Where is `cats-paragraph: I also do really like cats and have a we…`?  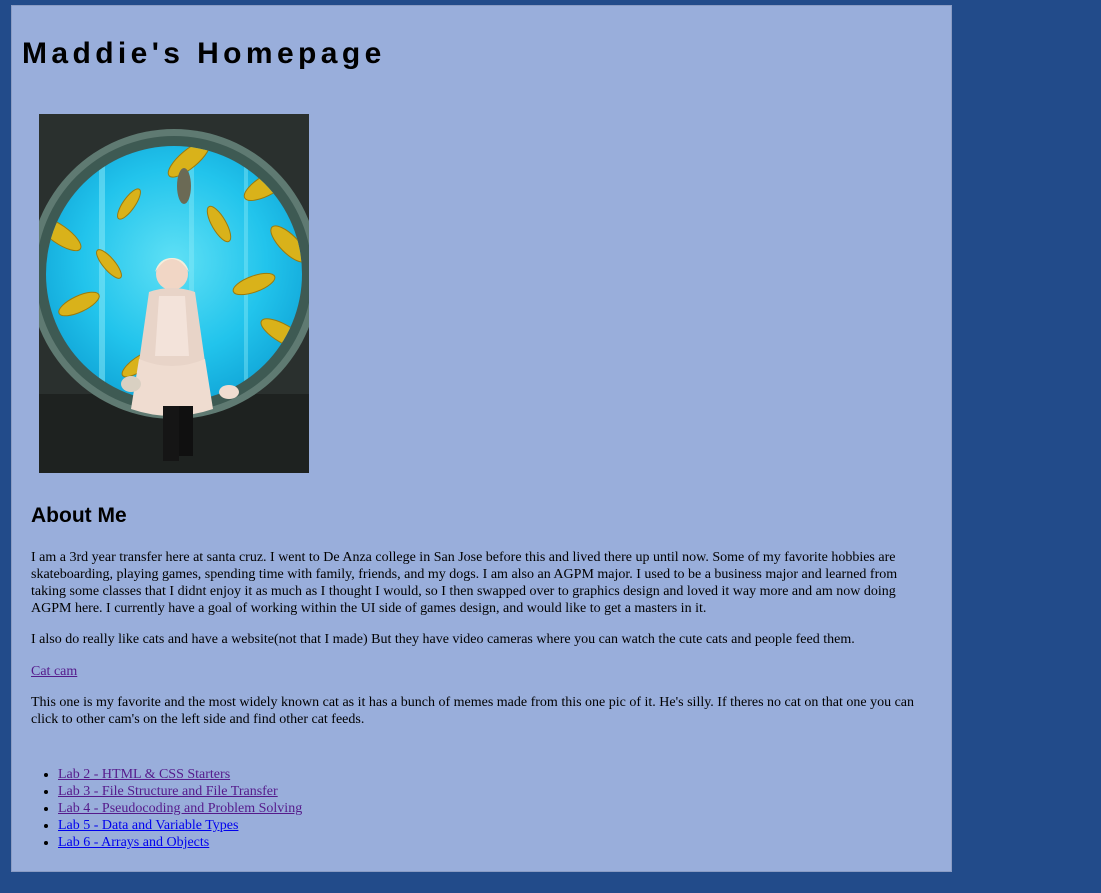 cats-paragraph: I also do really like cats and have a we… is located at coordinates (443, 639).